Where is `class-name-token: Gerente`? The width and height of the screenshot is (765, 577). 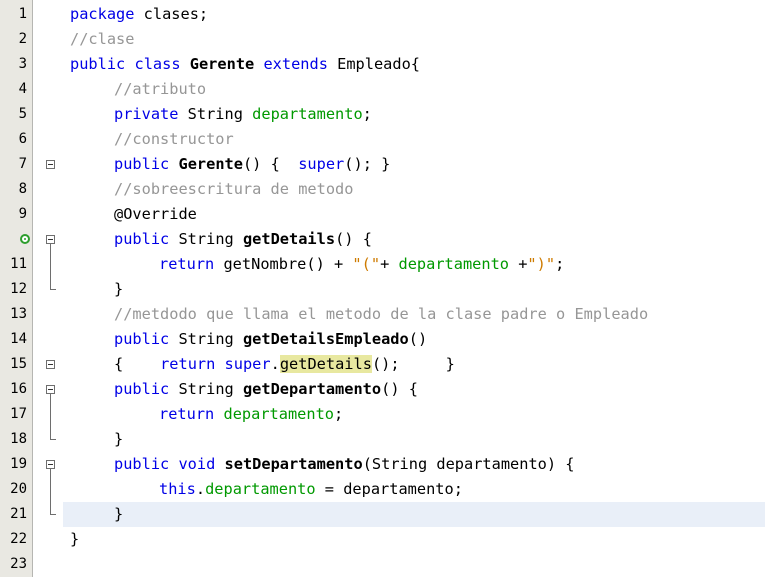 class-name-token: Gerente is located at coordinates (222, 64).